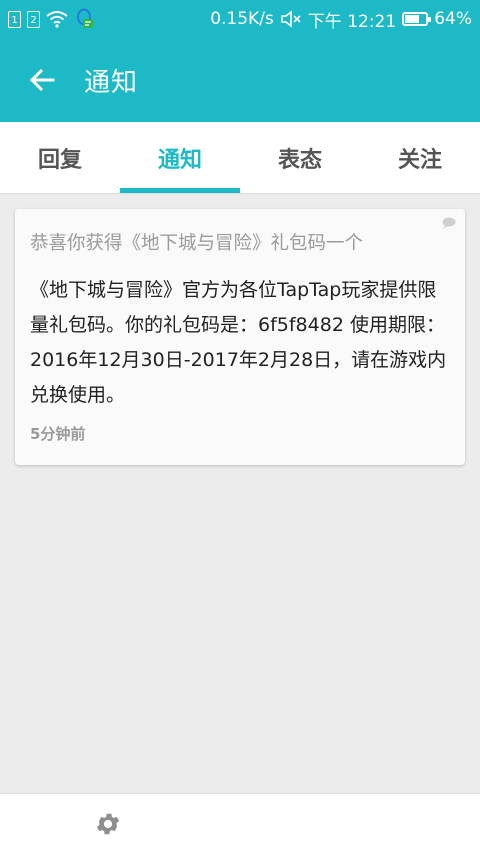 Image resolution: width=480 pixels, height=854 pixels. Describe the element at coordinates (352, 21) in the screenshot. I see `clock: 下午 12:21` at that location.